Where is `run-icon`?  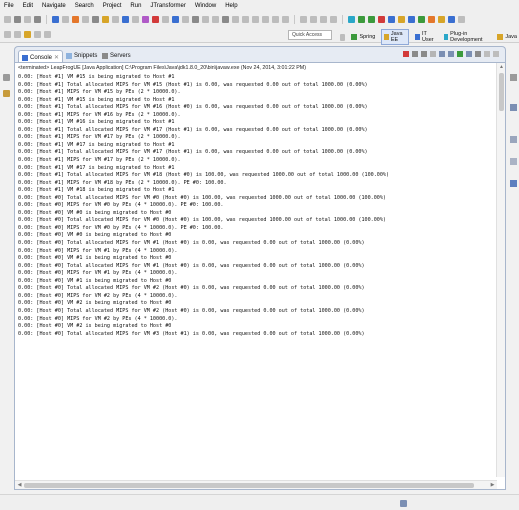
run-icon is located at coordinates (361, 19).